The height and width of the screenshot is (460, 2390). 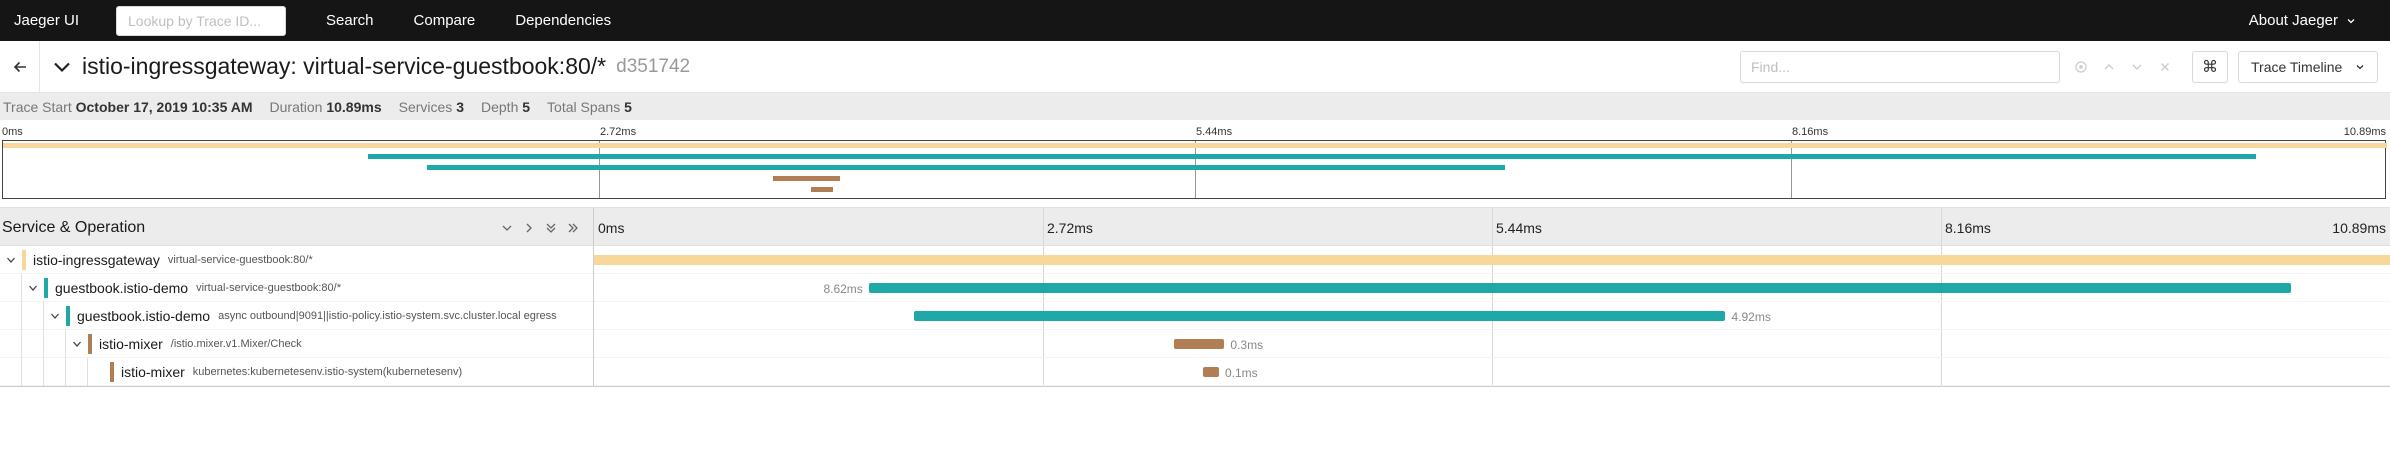 I want to click on span-operation-name: /istio.mixer.v1.Mixer/Check, so click(x=236, y=344).